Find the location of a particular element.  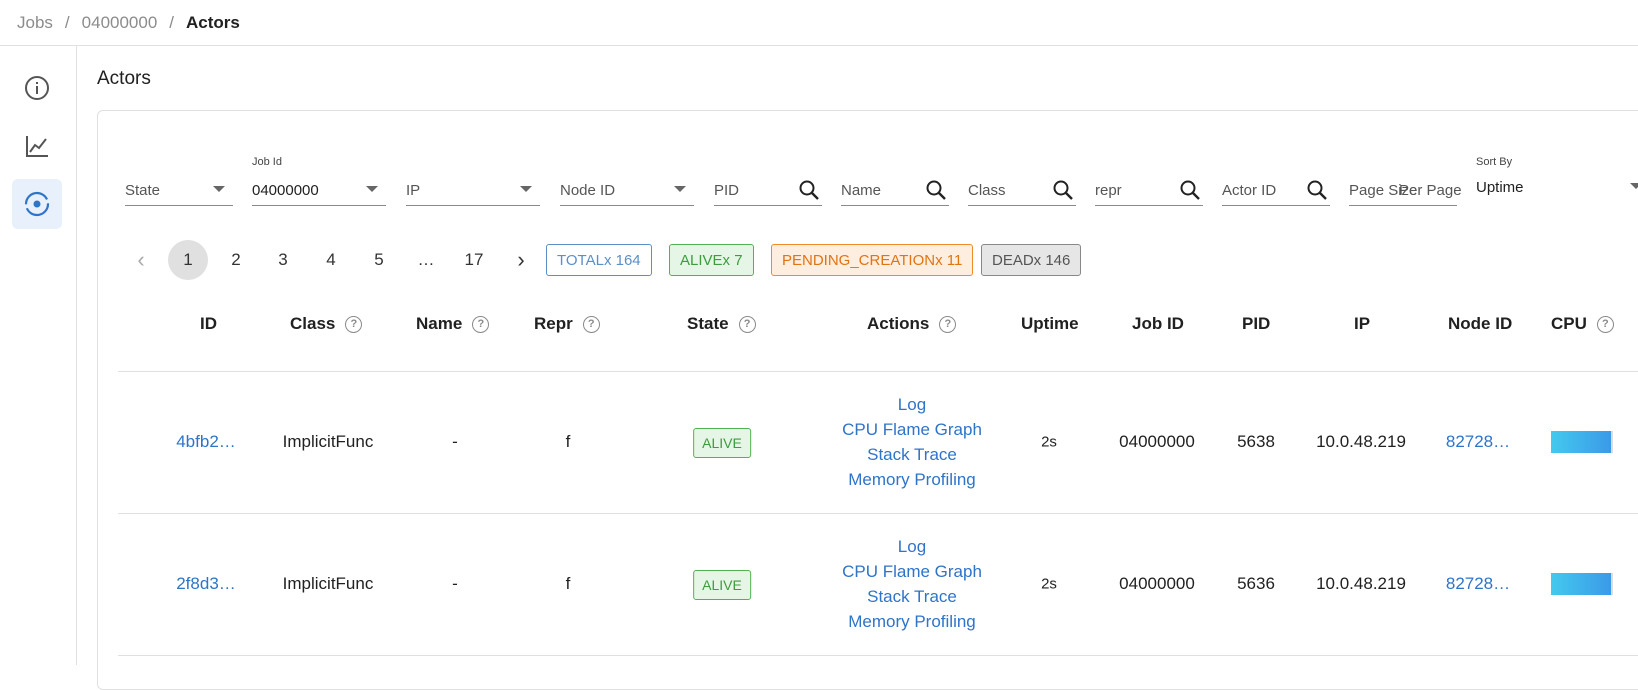

pagination-page-4: 4 is located at coordinates (331, 260).